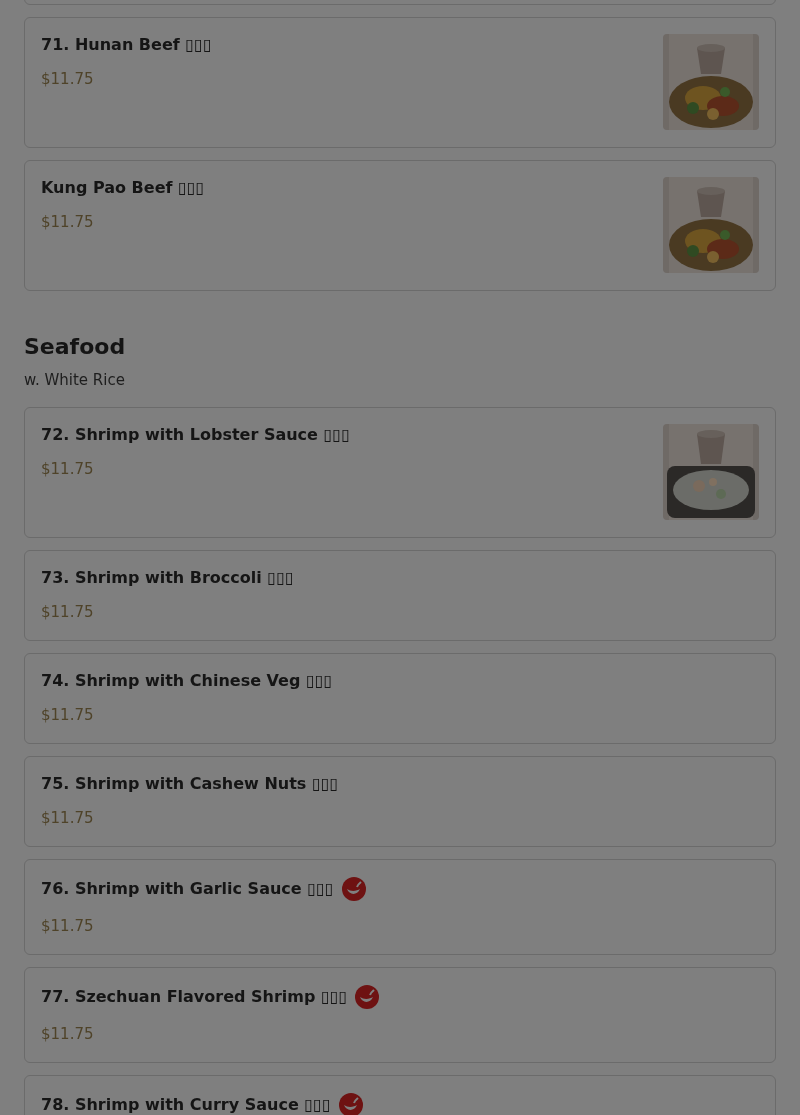 The width and height of the screenshot is (800, 1115). I want to click on item-name: 77. Szechuan Flavored Shrimp ▯▯▯, so click(194, 997).